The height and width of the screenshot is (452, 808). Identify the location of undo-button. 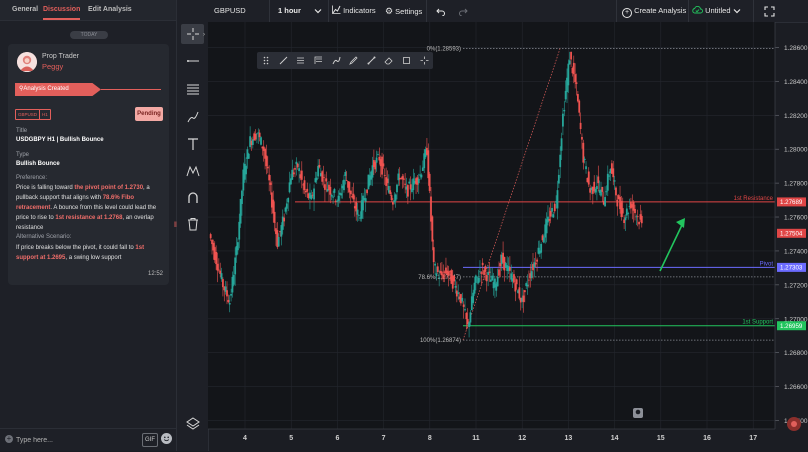
(440, 11).